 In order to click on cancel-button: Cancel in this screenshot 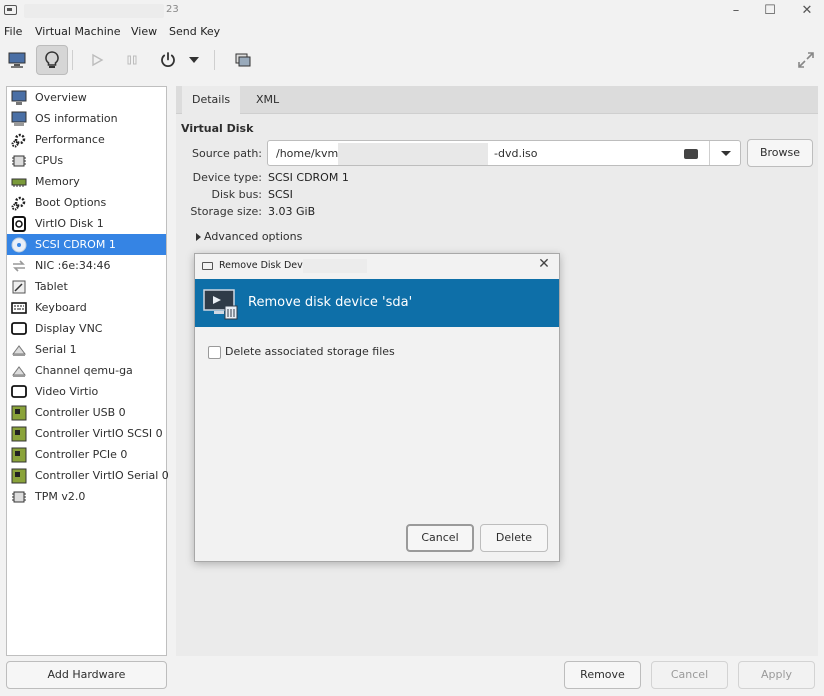, I will do `click(689, 675)`.